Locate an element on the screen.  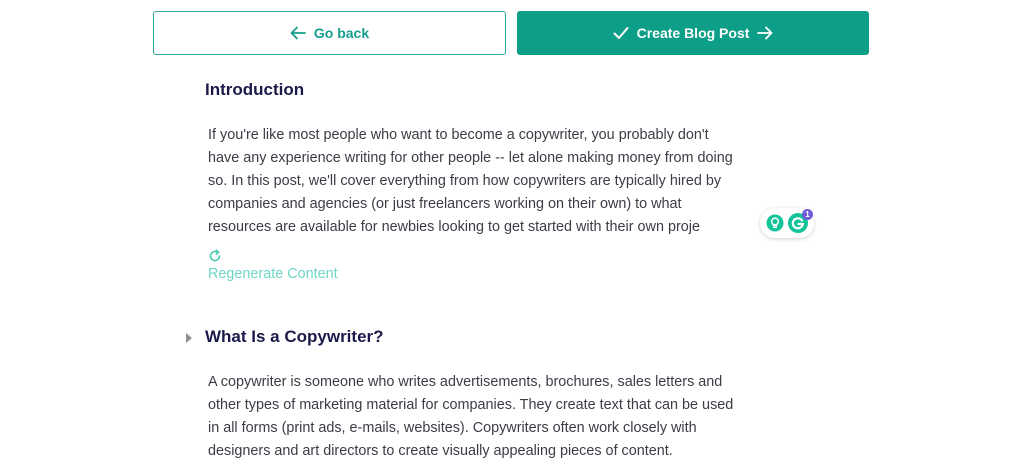
grammarly-widget: 1 is located at coordinates (787, 223).